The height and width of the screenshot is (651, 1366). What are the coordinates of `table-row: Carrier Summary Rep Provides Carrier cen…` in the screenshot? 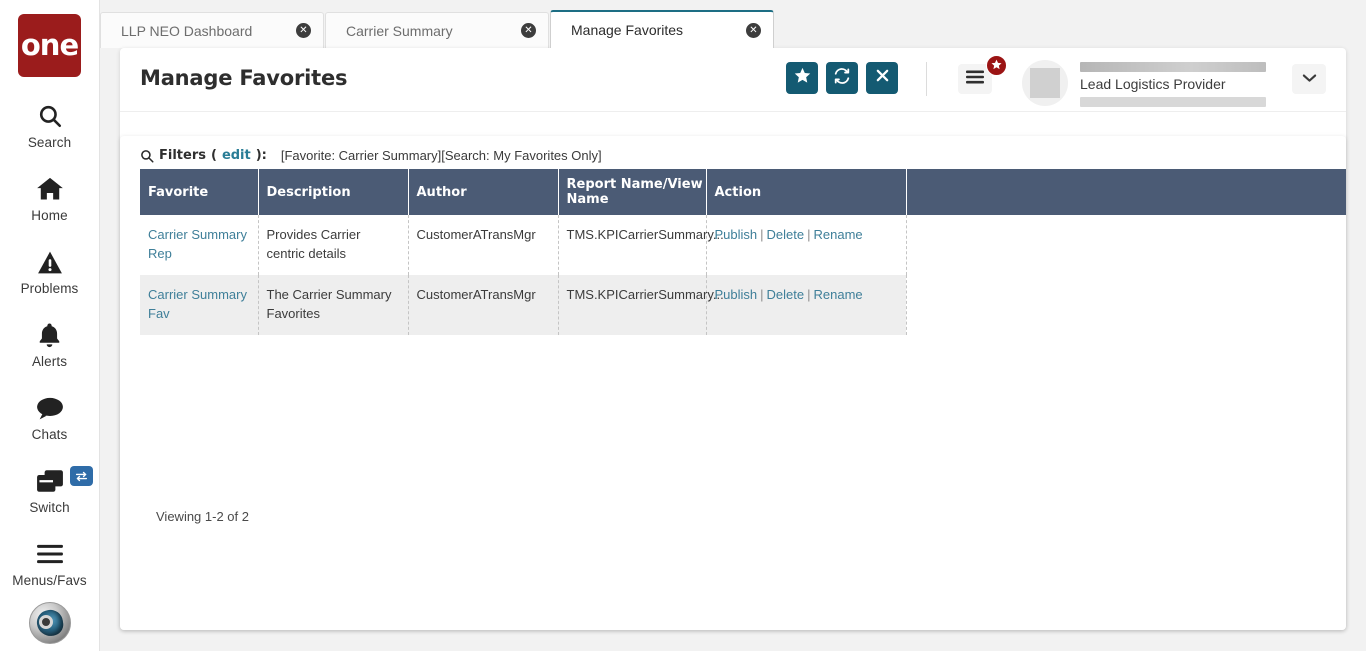 It's located at (743, 245).